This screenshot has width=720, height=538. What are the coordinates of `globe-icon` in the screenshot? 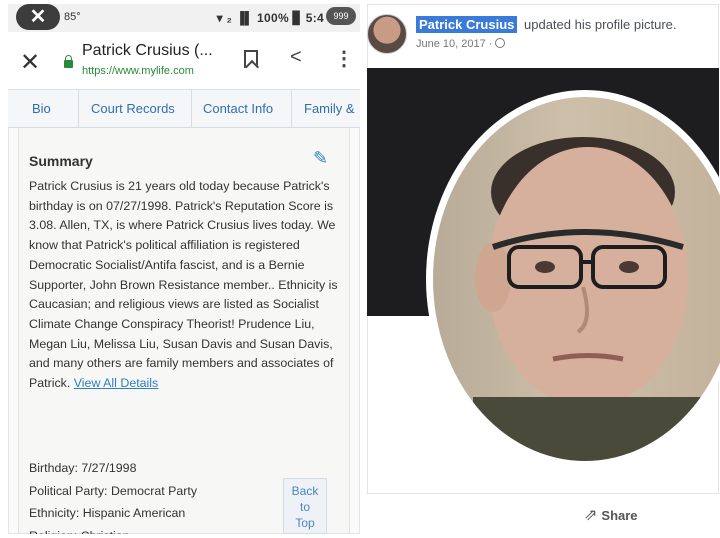 It's located at (500, 43).